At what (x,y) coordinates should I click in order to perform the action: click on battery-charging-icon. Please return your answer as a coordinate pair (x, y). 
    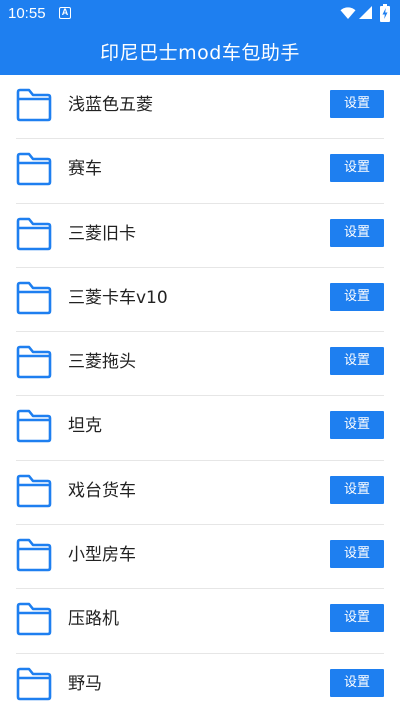
    Looking at the image, I should click on (385, 13).